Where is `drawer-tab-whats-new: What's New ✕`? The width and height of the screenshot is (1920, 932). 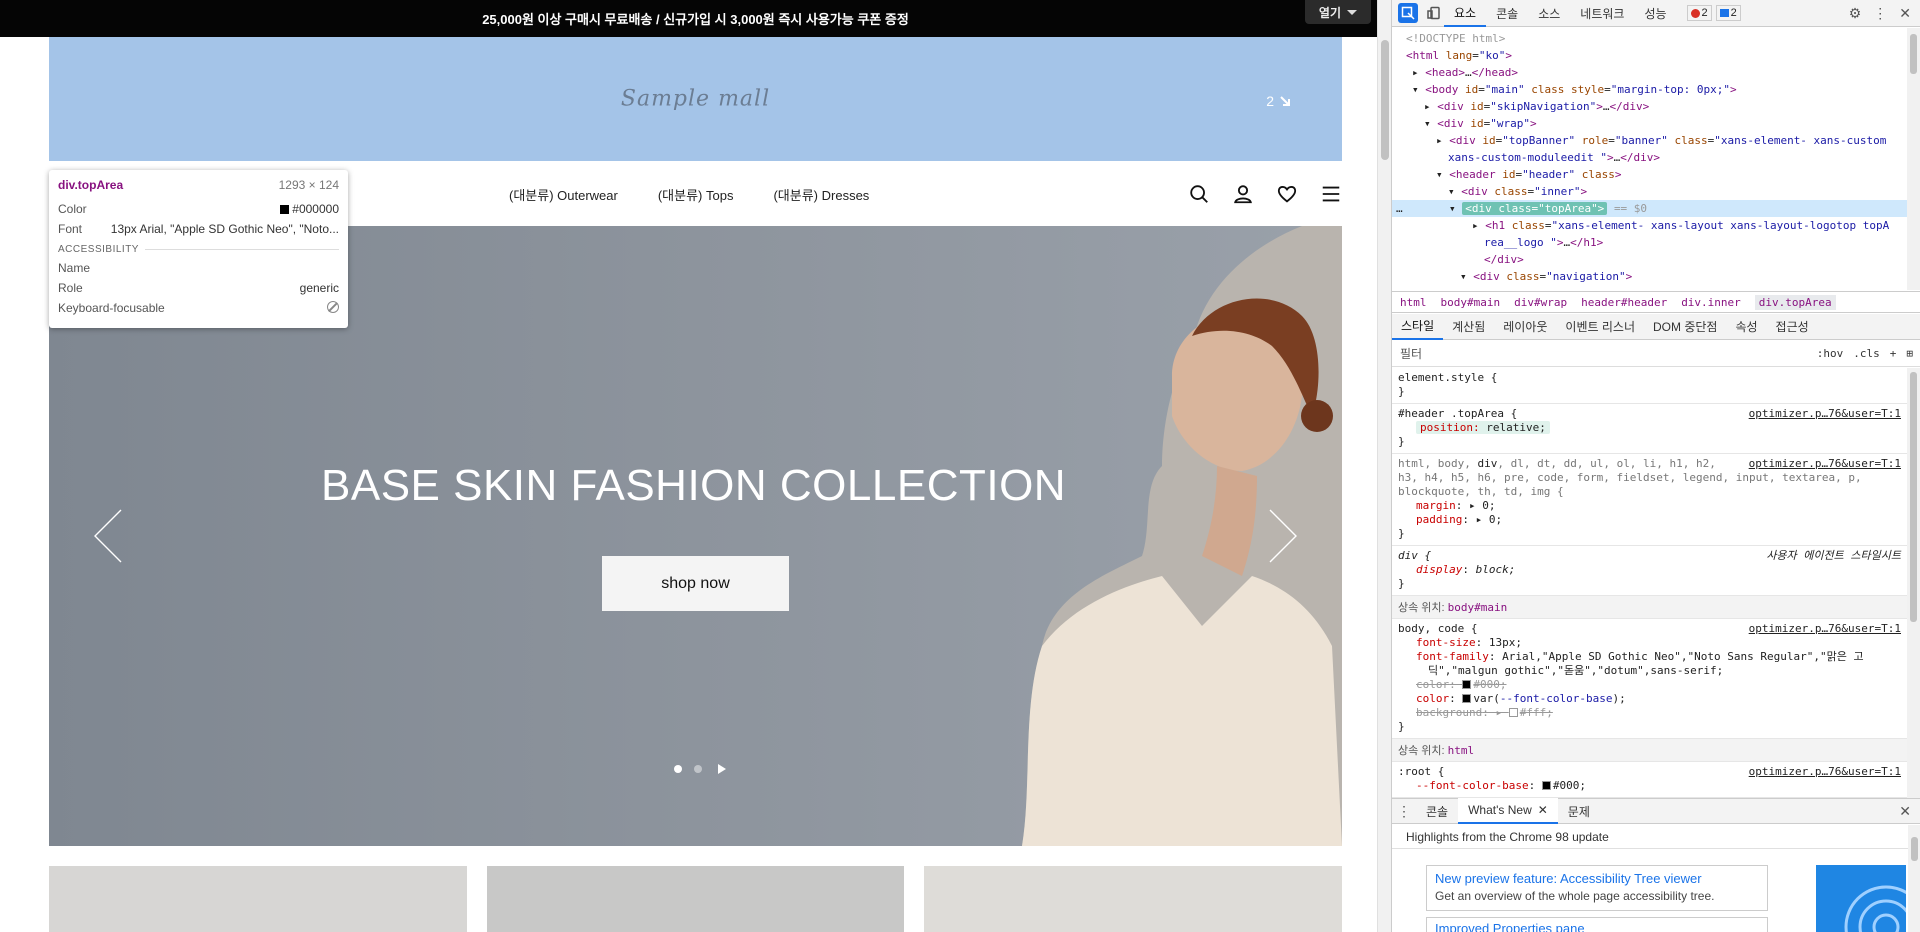
drawer-tab-whats-new: What's New ✕ is located at coordinates (1508, 811).